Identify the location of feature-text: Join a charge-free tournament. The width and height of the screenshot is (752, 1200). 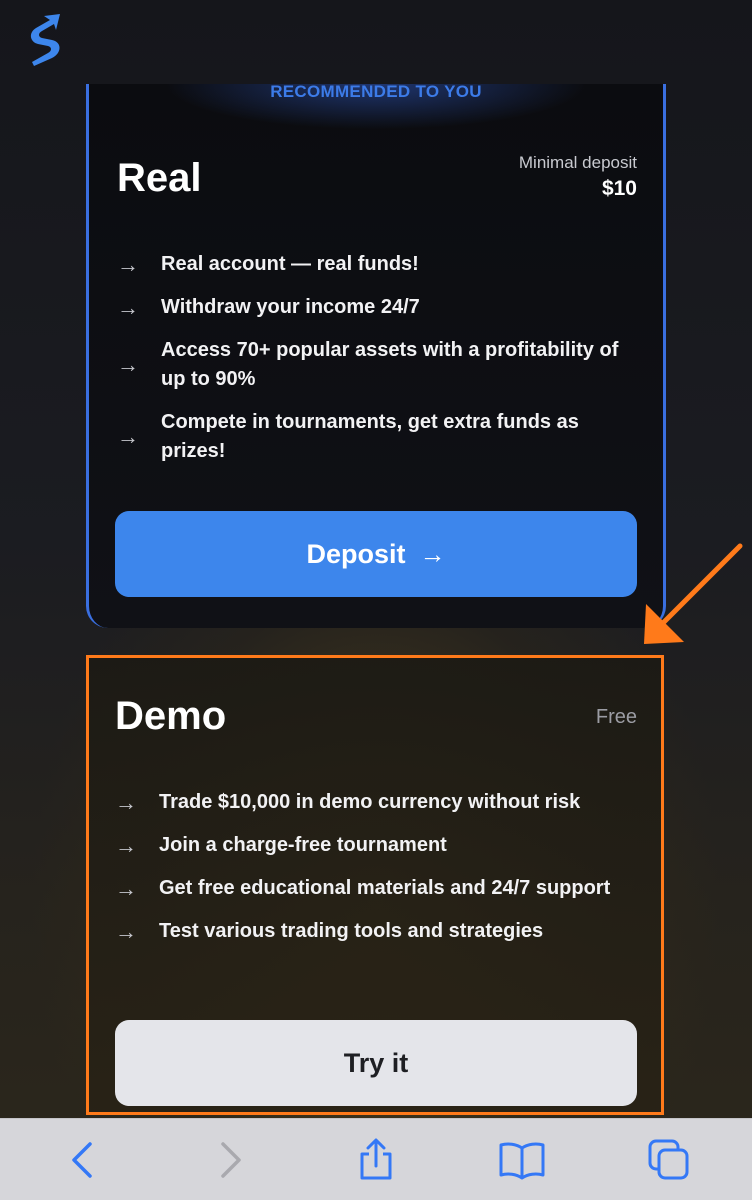
(303, 845).